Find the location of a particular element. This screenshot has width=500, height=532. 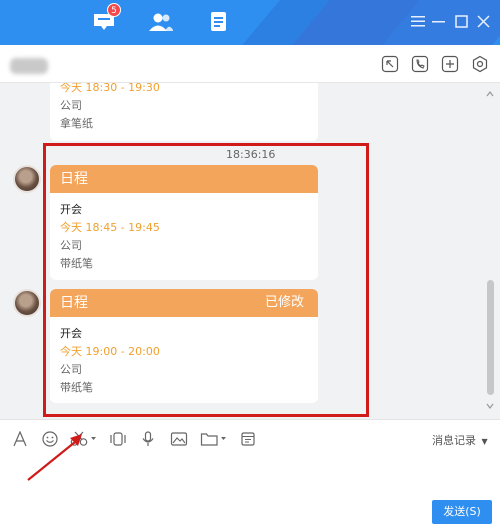

card-bring: 拿笔纸 is located at coordinates (76, 123).